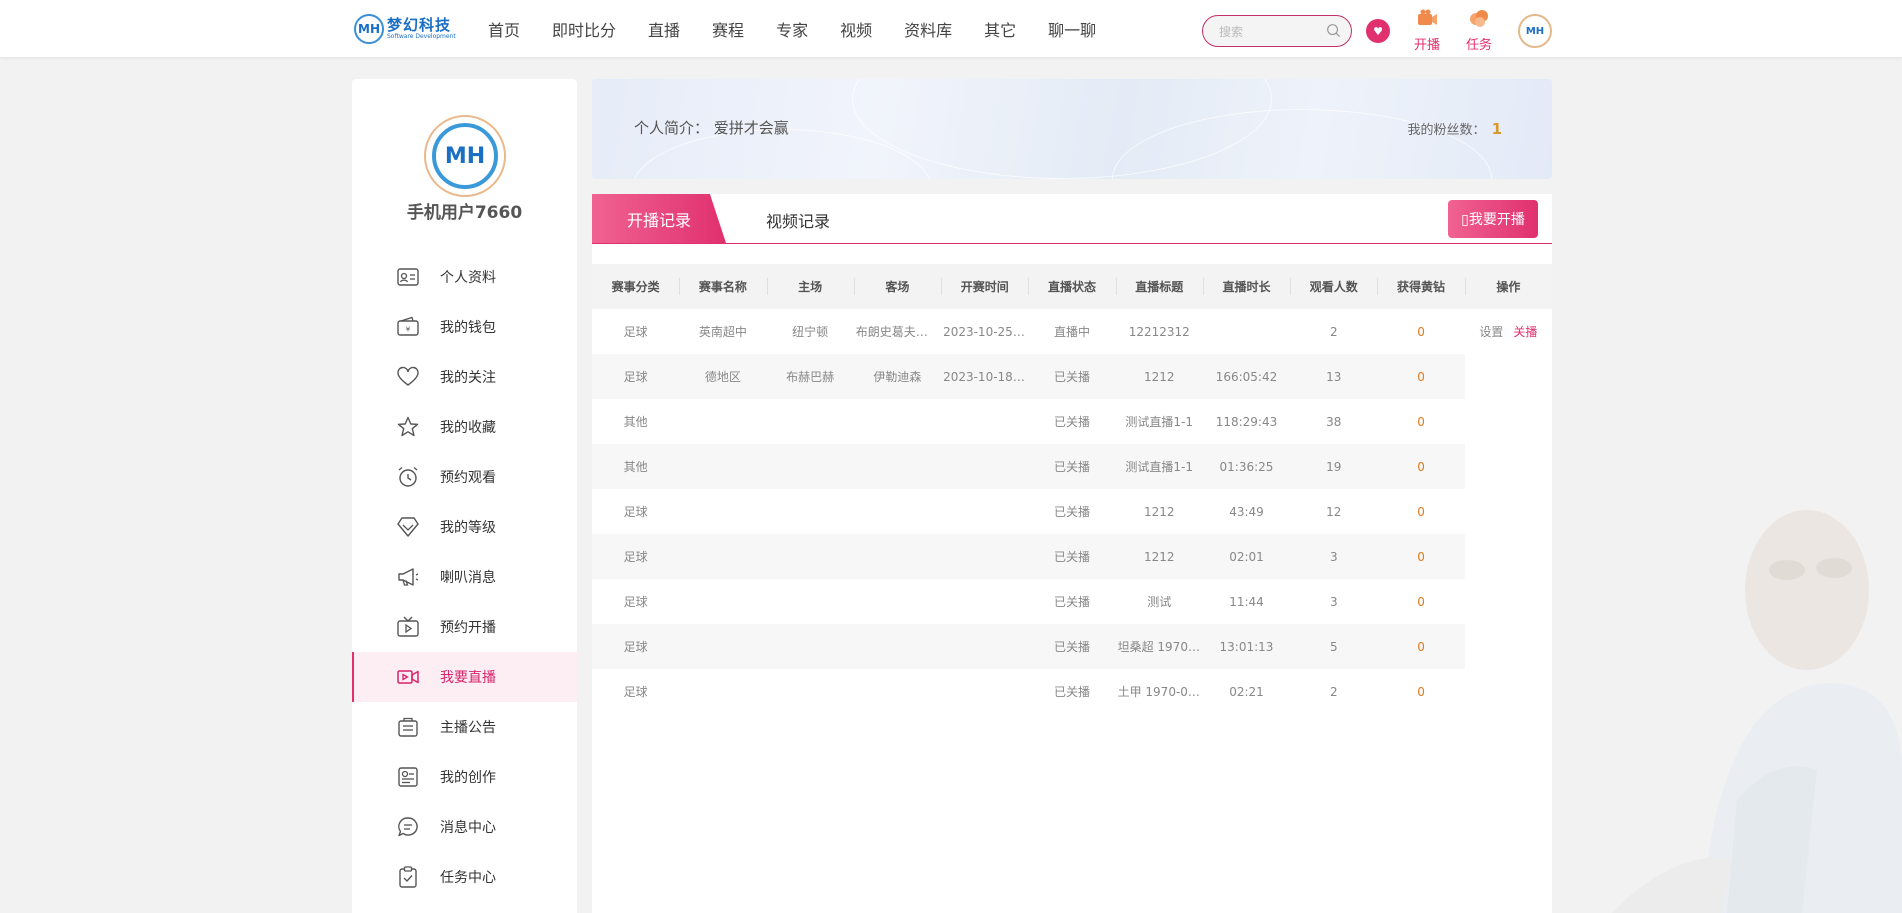 The image size is (1902, 913). What do you see at coordinates (1525, 332) in the screenshot?
I see `close-live-link: 关播` at bounding box center [1525, 332].